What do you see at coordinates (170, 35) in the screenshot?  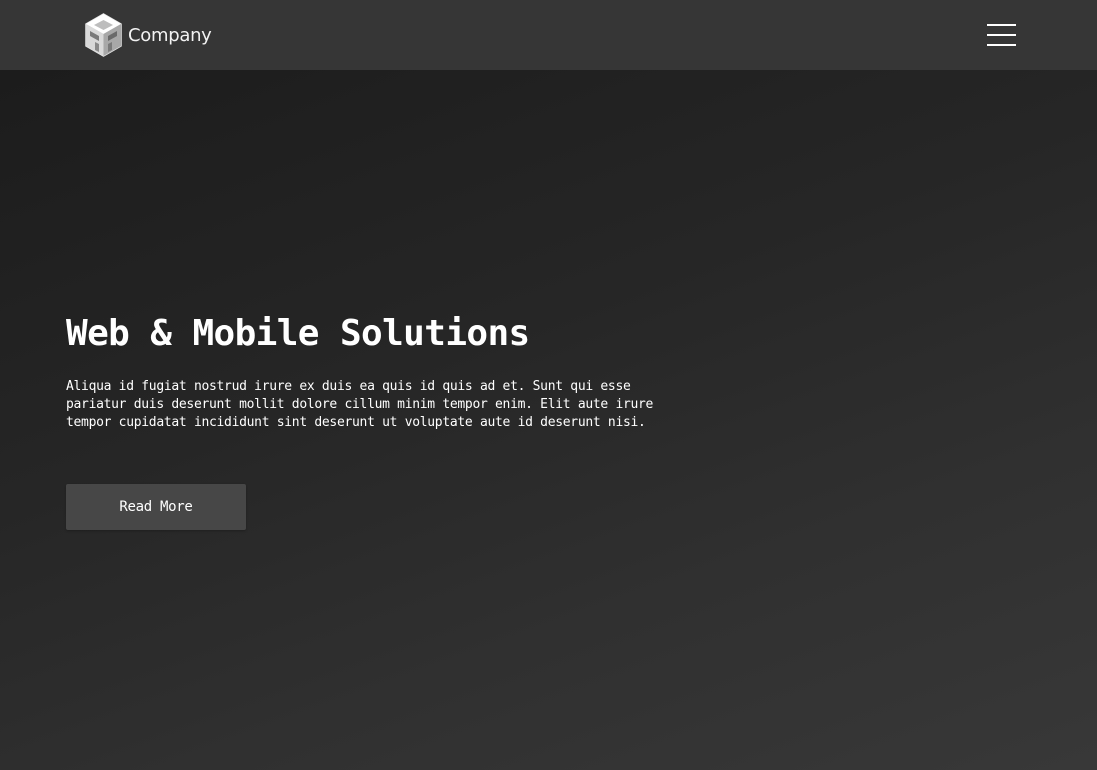 I see `brand-name: Company` at bounding box center [170, 35].